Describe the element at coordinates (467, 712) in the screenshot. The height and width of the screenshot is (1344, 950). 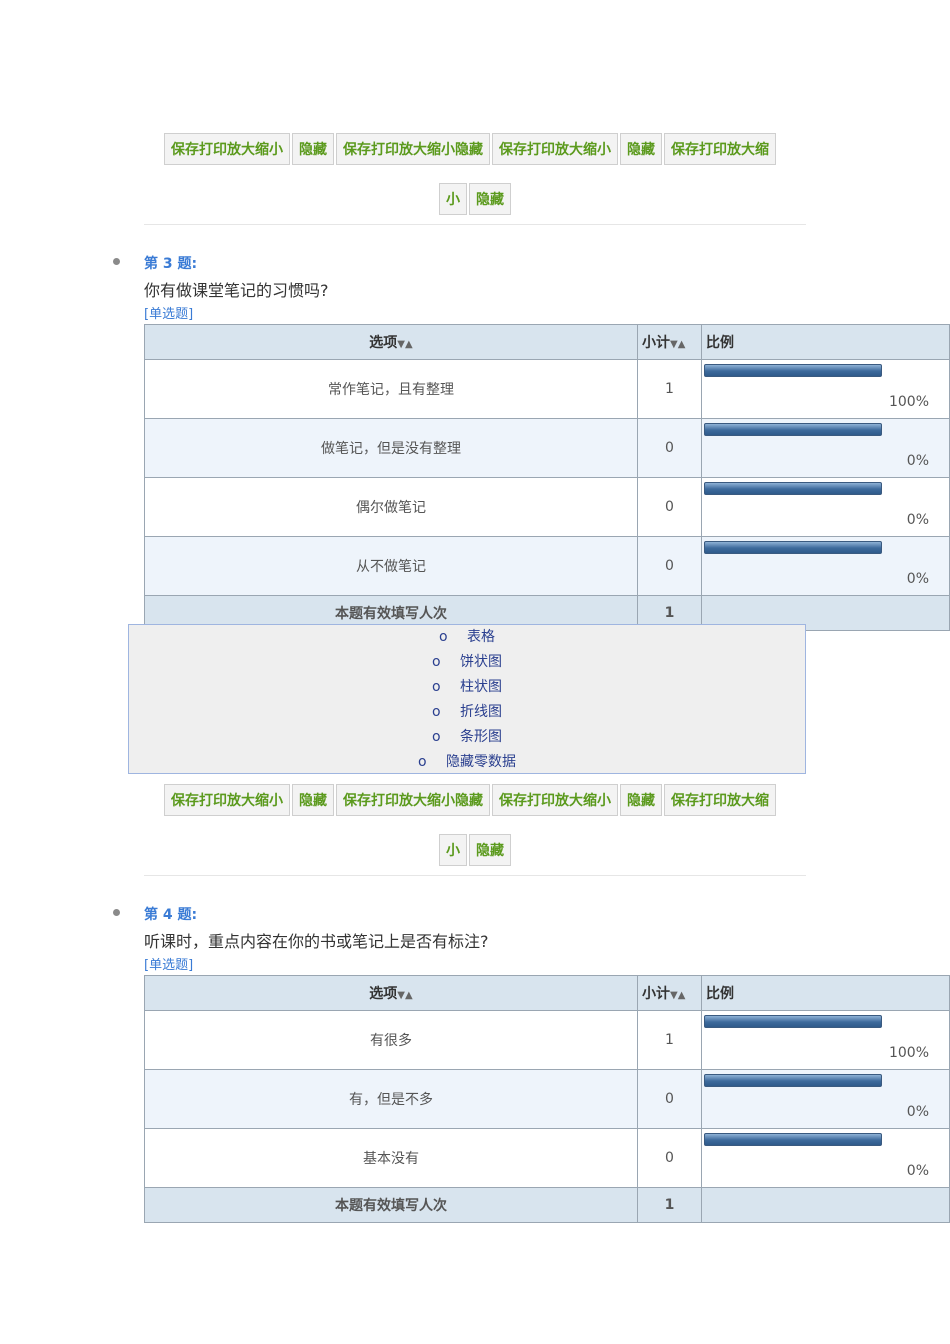
I see `chart-option-line: o 折线图` at that location.